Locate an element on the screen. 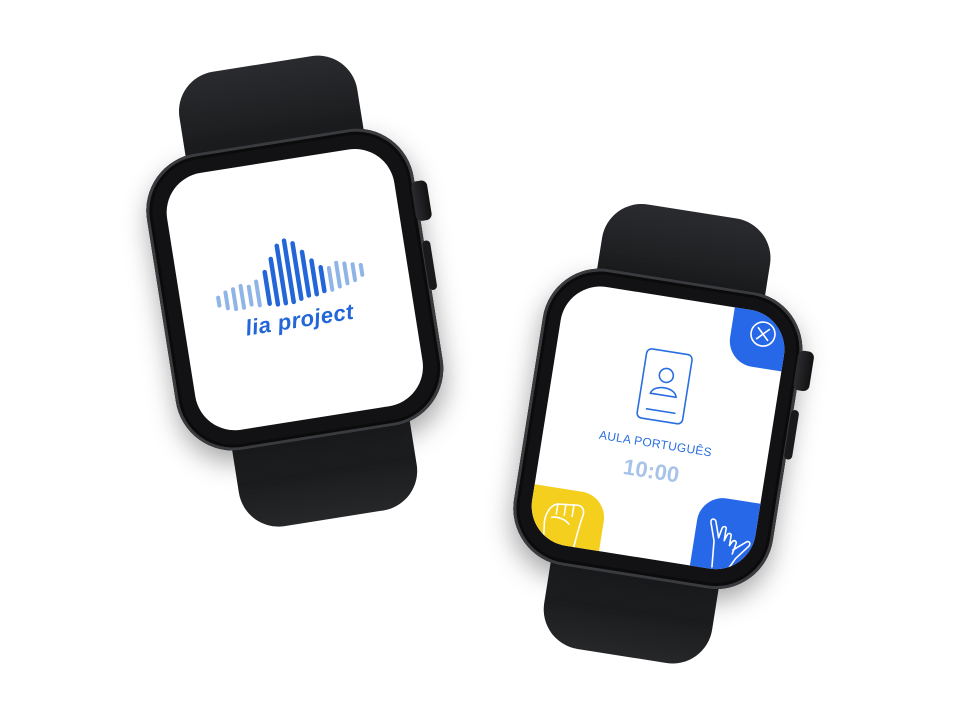  watch-screen-splash: lia project is located at coordinates (294, 289).